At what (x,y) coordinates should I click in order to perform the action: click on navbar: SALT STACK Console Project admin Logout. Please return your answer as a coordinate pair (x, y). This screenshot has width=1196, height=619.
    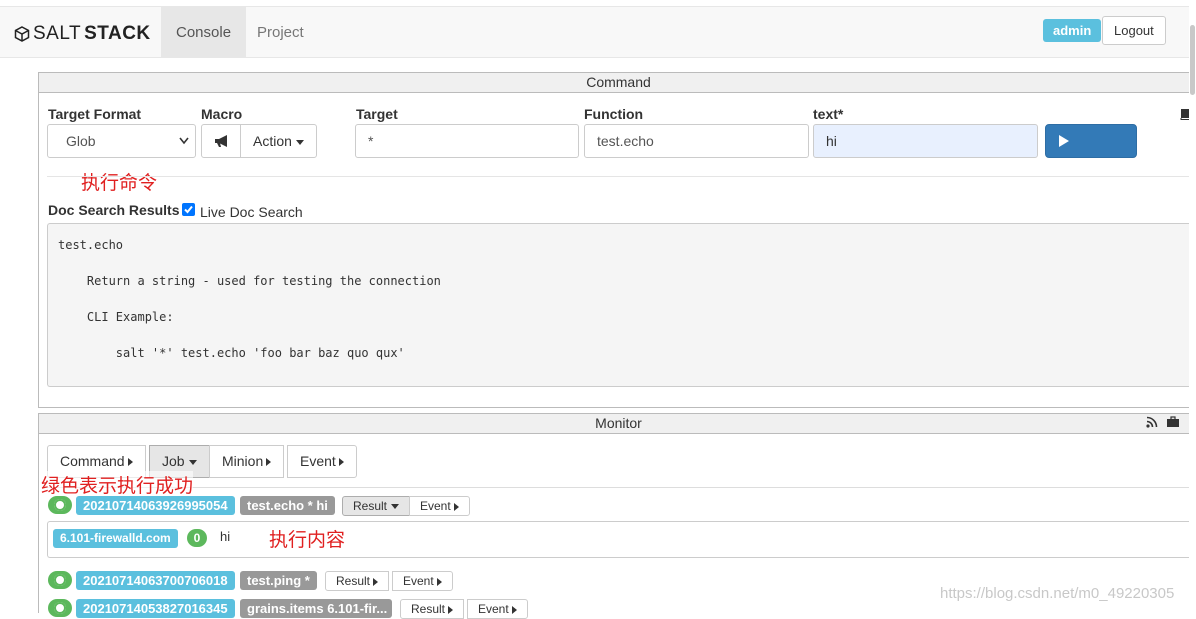
    Looking at the image, I should click on (598, 32).